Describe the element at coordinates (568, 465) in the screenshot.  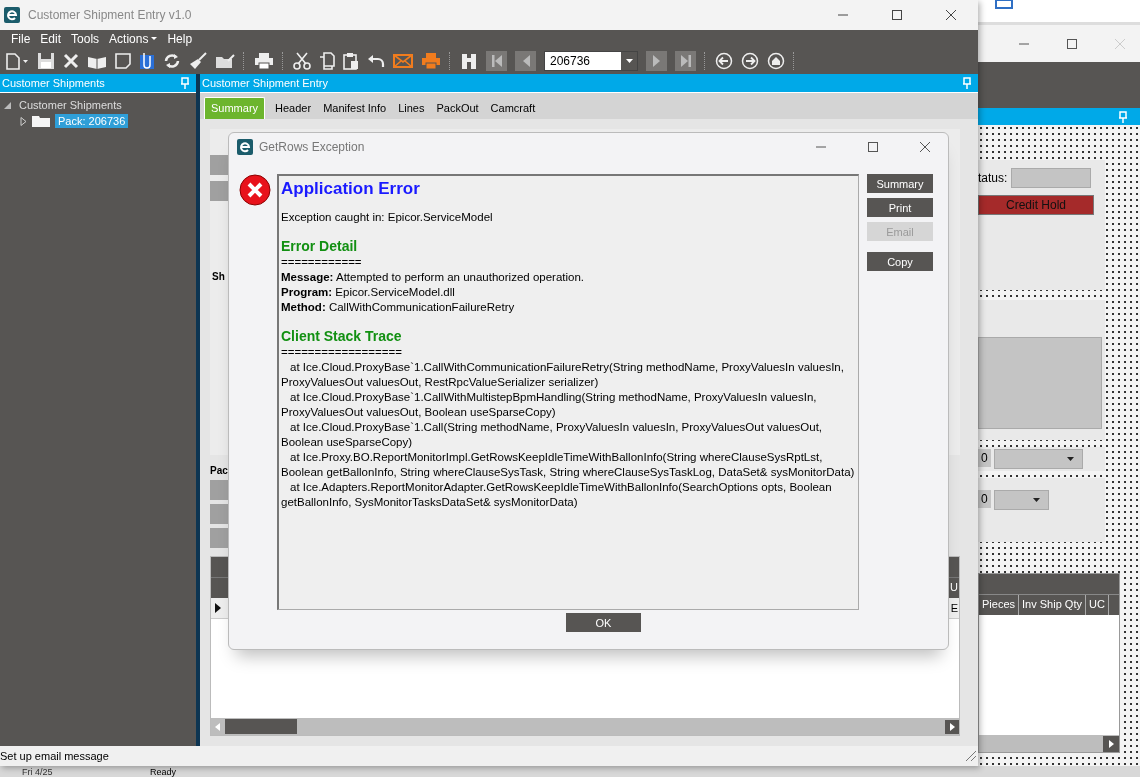
I see `stack-trace-line: at Ice.Proxy.BO.ReportMonitorImpl.GetRowsKeepIdleTimeWithBallonInfo(String whereClauseSysRptLst, Boolean getBallonInfo, String whereClauseSysTask, String whereClauseSysTaskLog, DataSet& sysMonitorData)` at that location.